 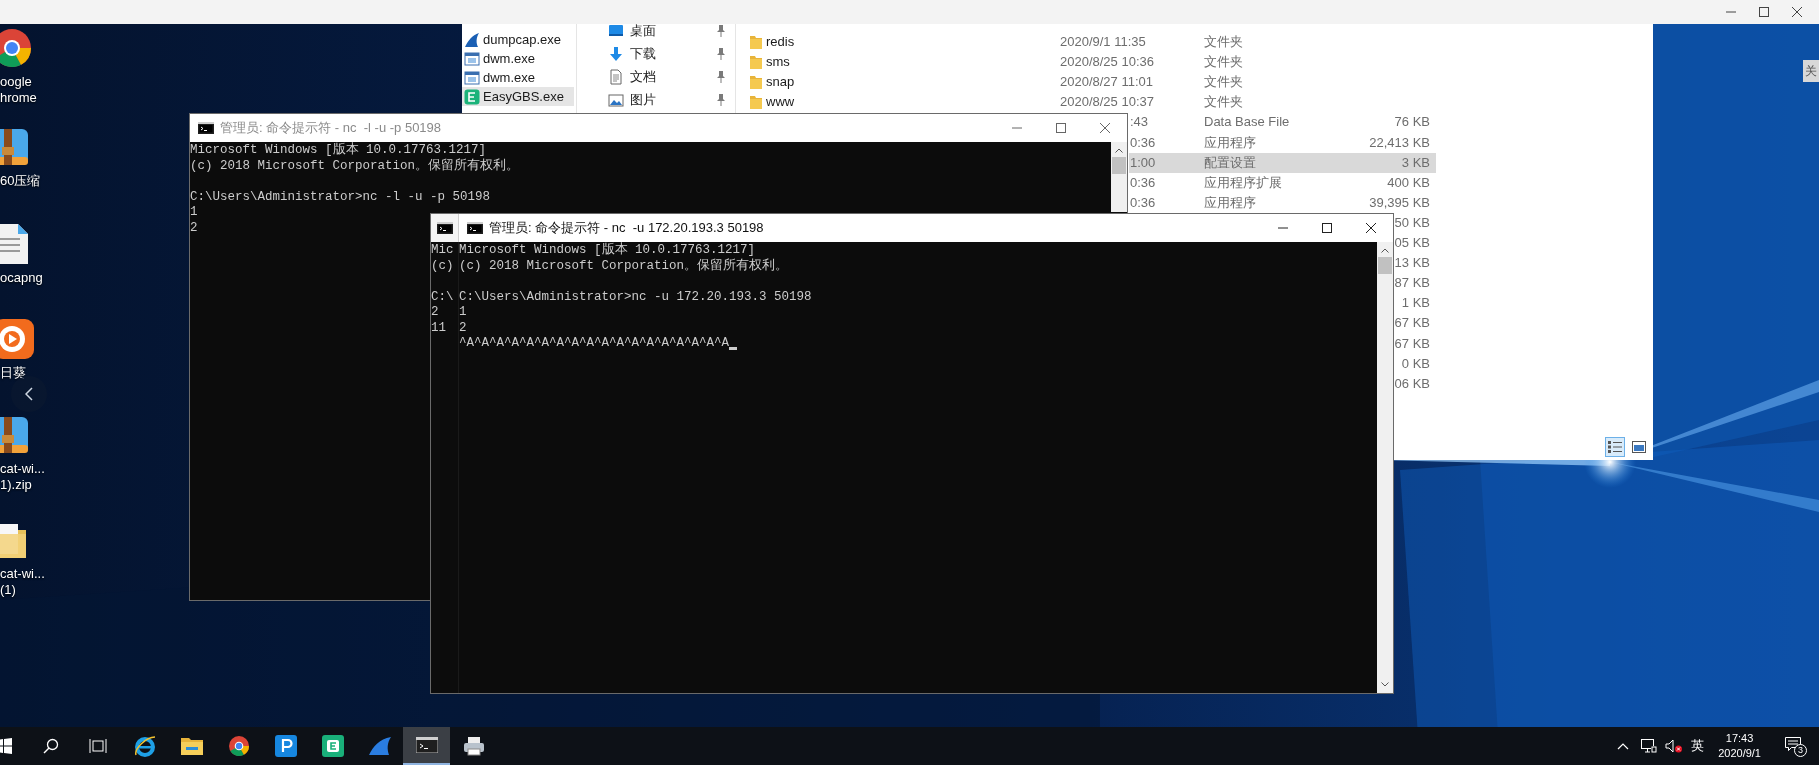 I want to click on notification-count: 3, so click(x=1800, y=750).